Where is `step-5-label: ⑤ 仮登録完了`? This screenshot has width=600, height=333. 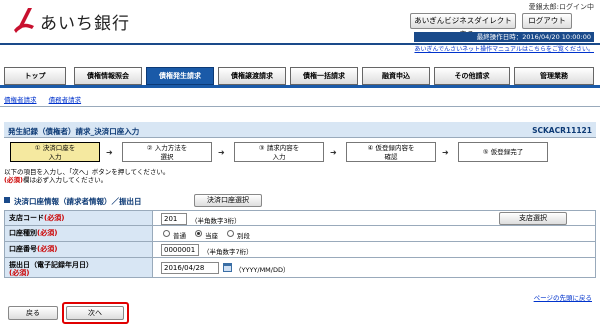
step-5-label: ⑤ 仮登録完了 is located at coordinates (503, 152).